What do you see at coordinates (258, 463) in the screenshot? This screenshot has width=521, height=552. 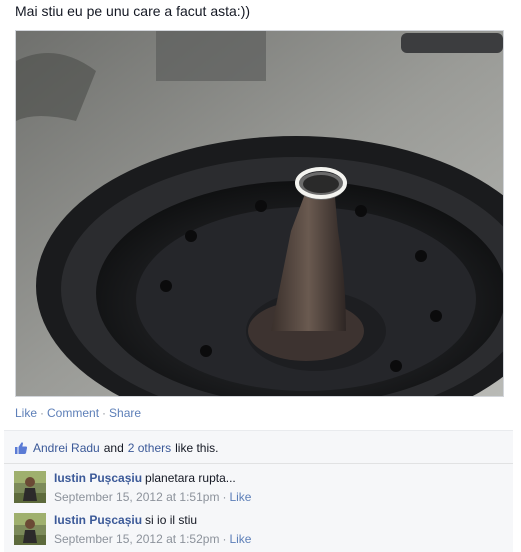 I see `divider` at bounding box center [258, 463].